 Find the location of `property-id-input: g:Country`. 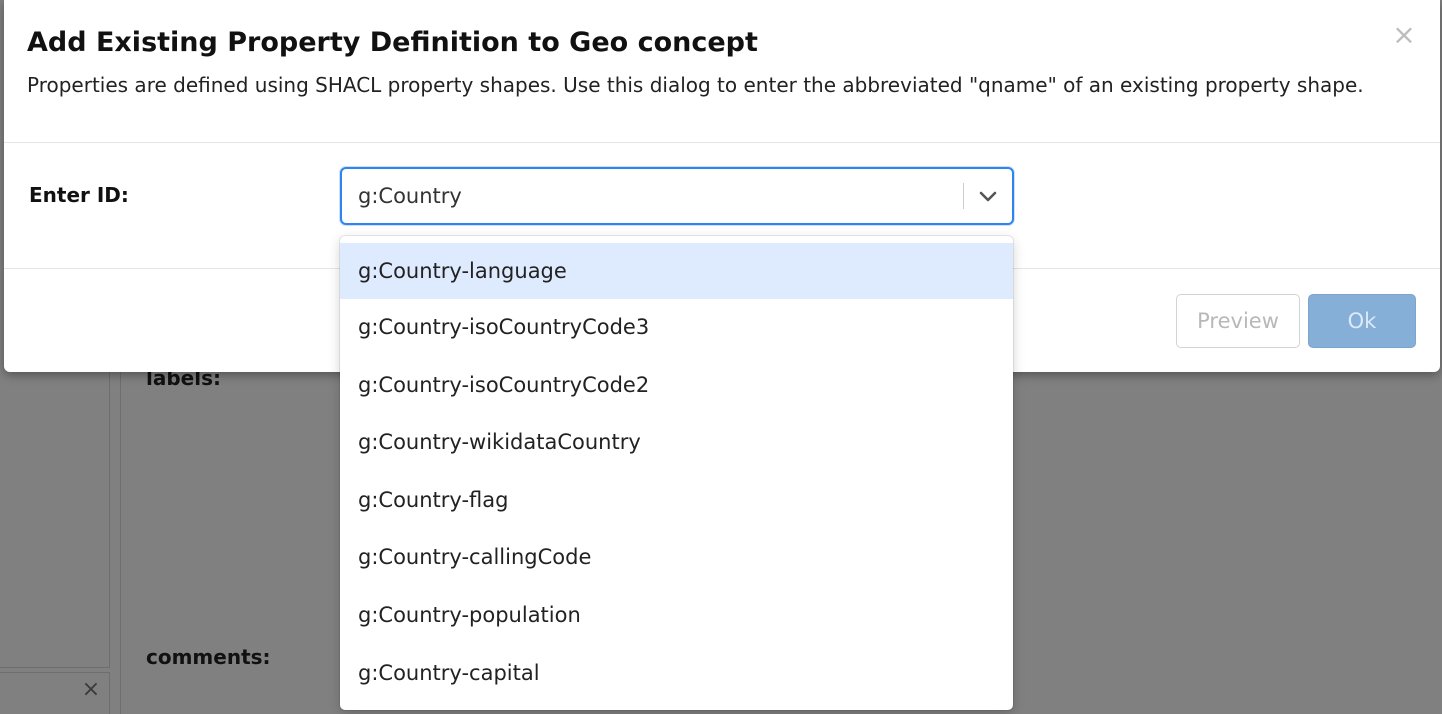

property-id-input: g:Country is located at coordinates (410, 196).